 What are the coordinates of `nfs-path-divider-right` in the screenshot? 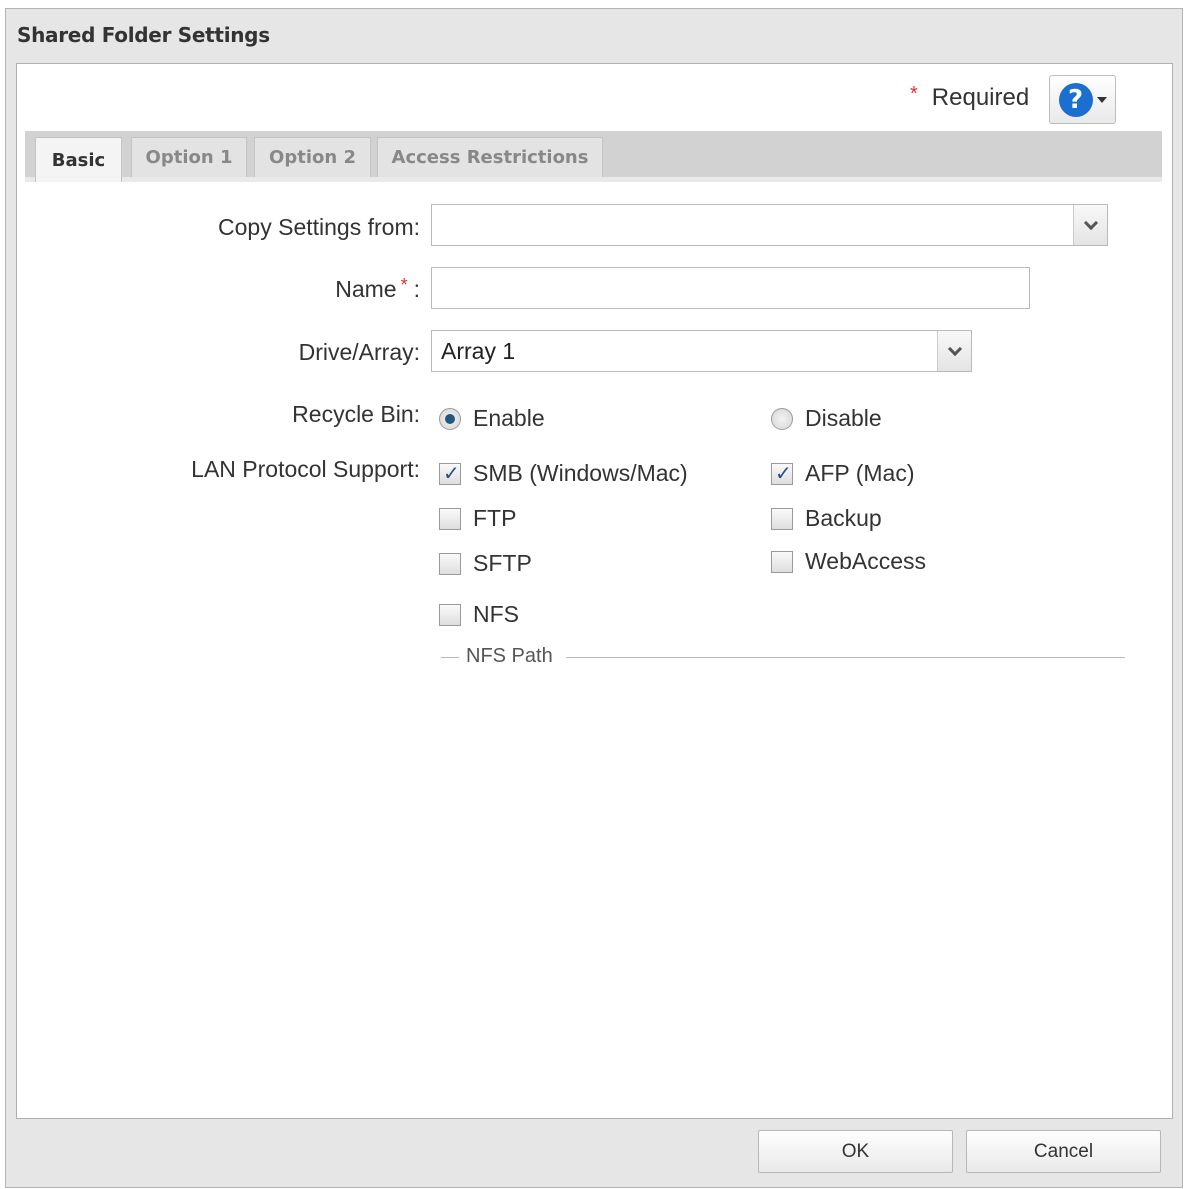 It's located at (845, 657).